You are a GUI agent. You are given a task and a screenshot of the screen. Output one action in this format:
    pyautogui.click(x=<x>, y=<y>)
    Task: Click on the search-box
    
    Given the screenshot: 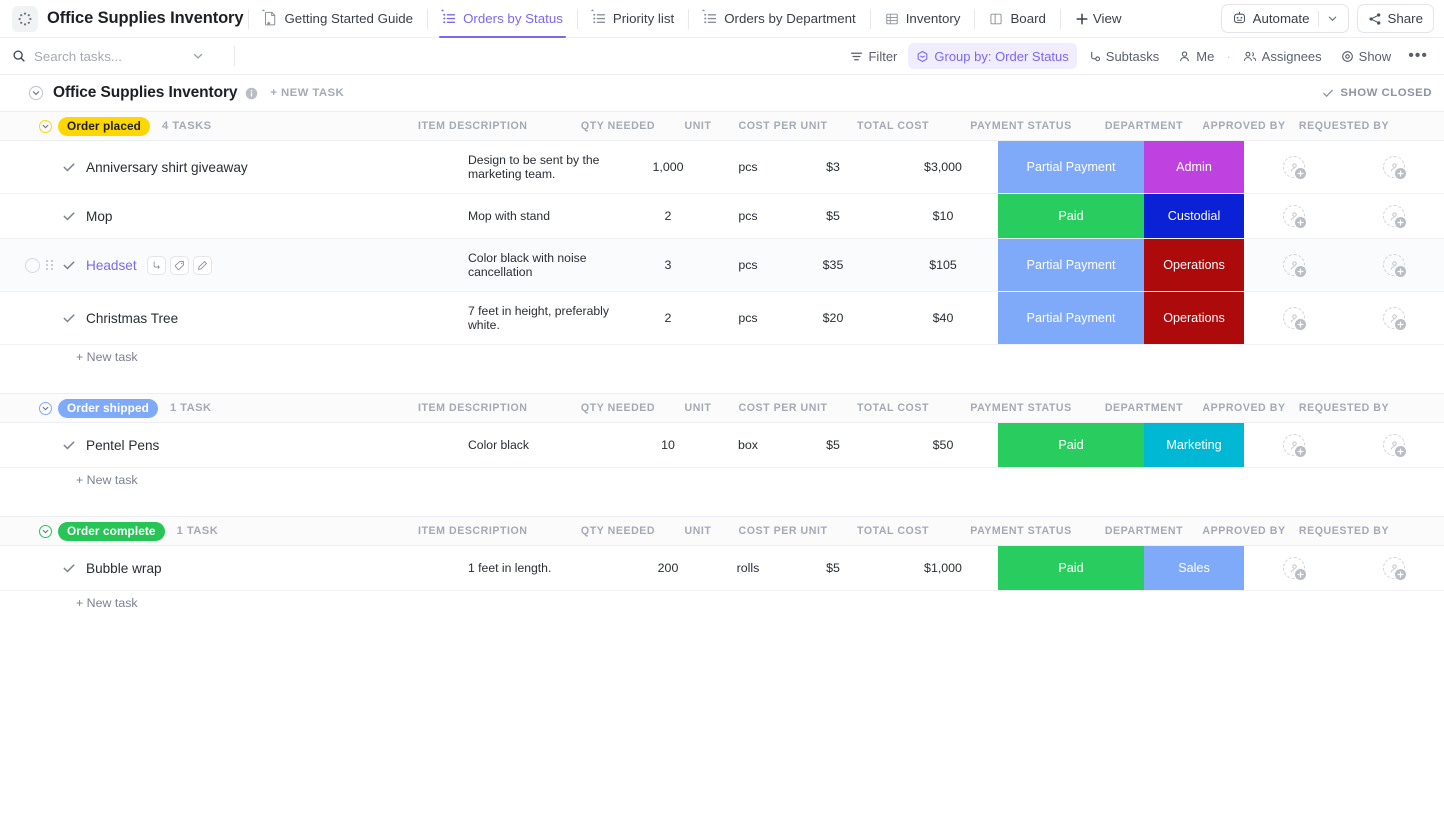 What is the action you would take?
    pyautogui.click(x=117, y=56)
    